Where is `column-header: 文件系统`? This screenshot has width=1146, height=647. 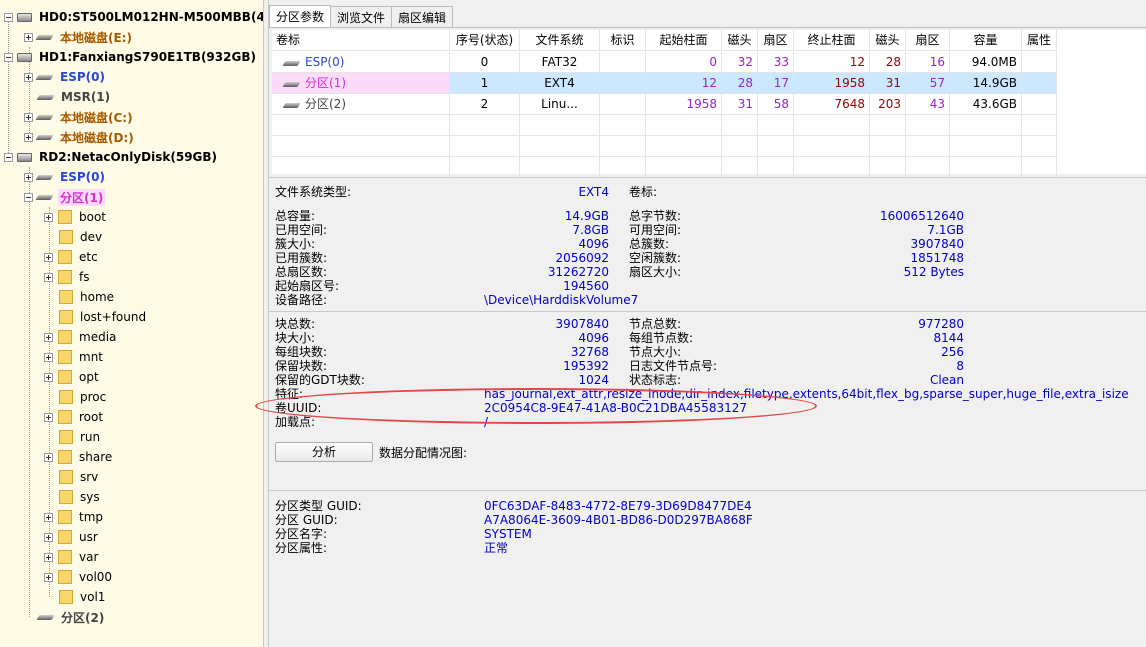
column-header: 文件系统 is located at coordinates (560, 40).